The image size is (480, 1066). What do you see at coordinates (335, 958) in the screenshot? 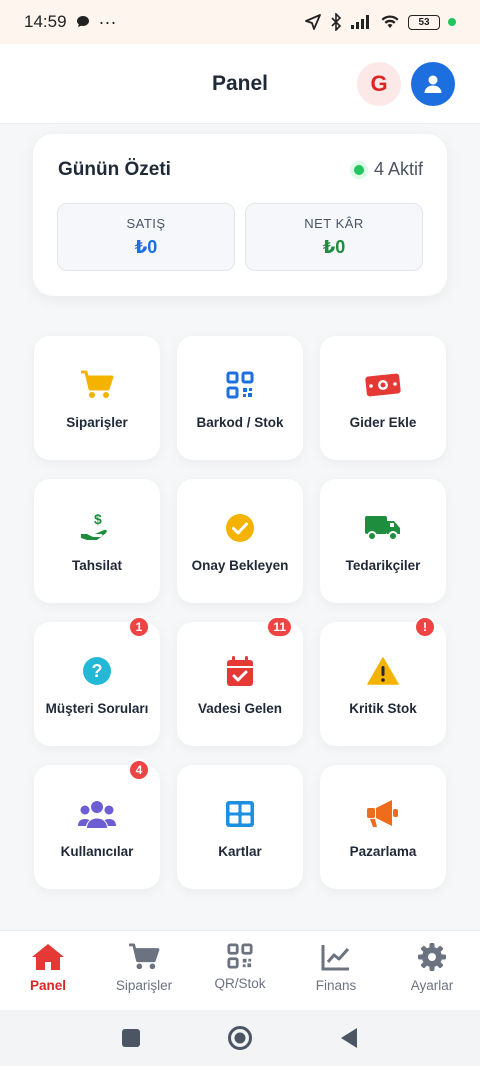
I see `chart-line-icon` at bounding box center [335, 958].